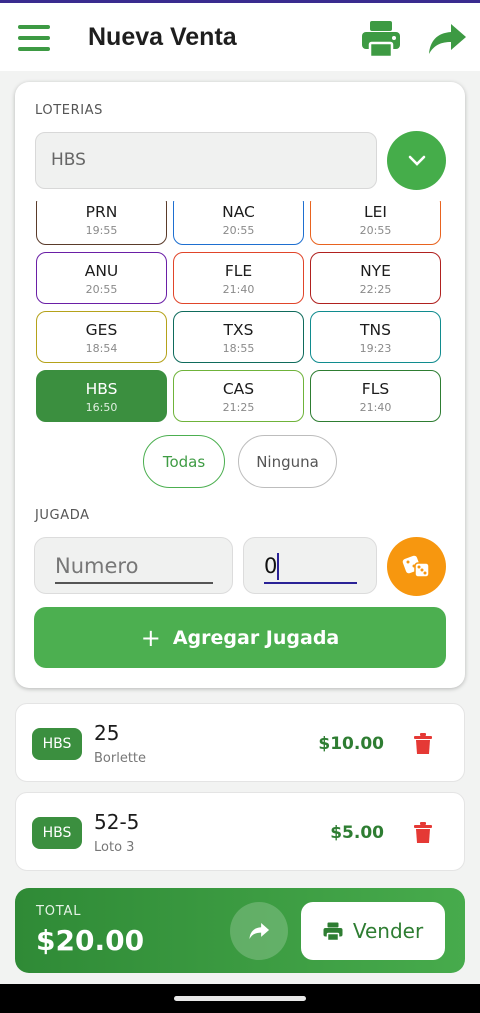 Image resolution: width=480 pixels, height=1013 pixels. Describe the element at coordinates (238, 223) in the screenshot. I see `lottery-chip-nac: NAC 20:55` at that location.